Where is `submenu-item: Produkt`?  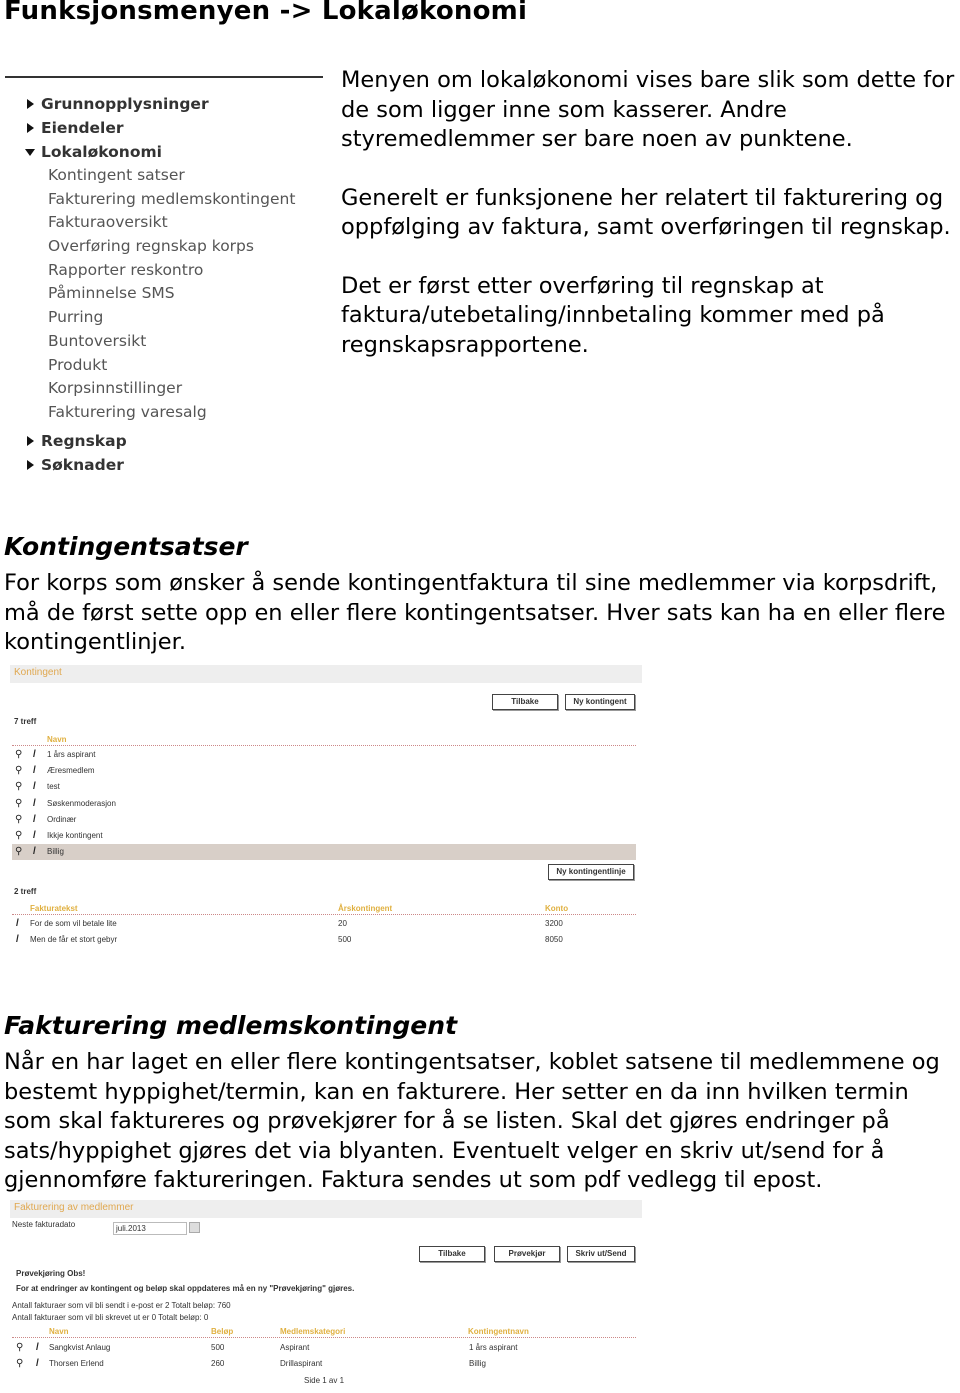
submenu-item: Produkt is located at coordinates (164, 366).